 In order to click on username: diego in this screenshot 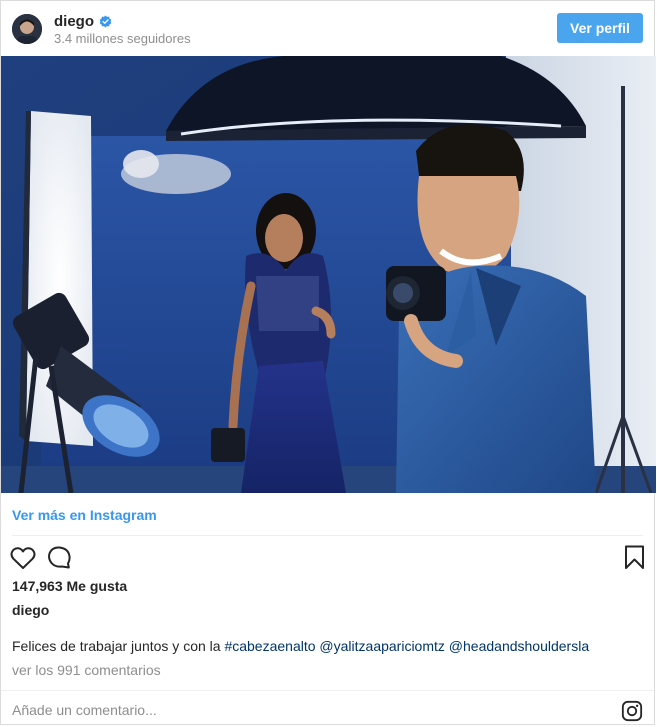, I will do `click(74, 21)`.